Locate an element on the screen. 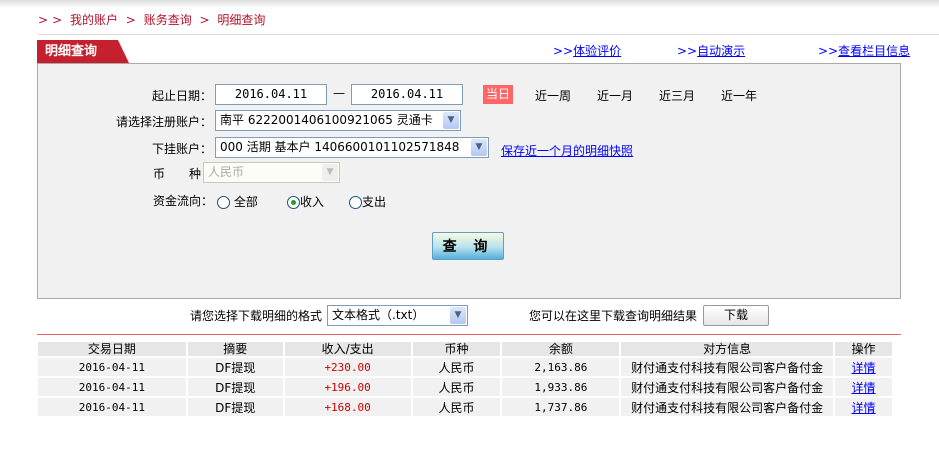 The image size is (939, 461). breadcrumb: > > 我的账户 > 账务查询 > 明细查询 is located at coordinates (153, 19).